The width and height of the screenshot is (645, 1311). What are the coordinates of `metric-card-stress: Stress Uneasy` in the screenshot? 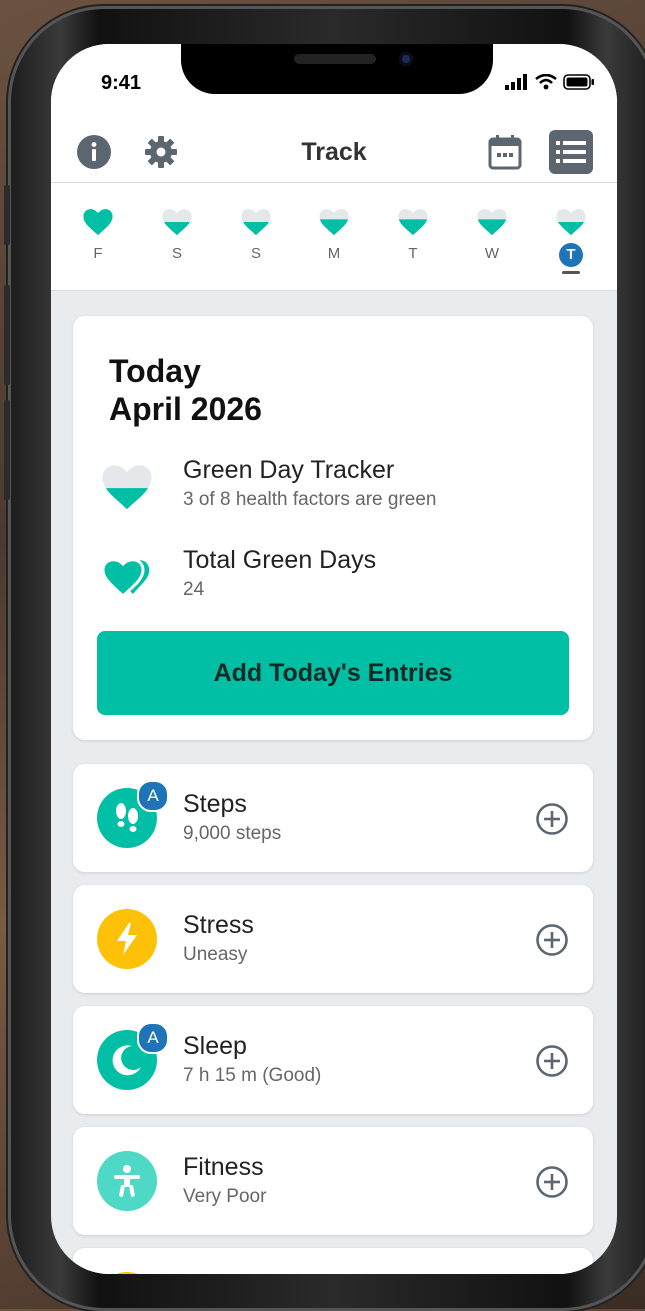 It's located at (333, 939).